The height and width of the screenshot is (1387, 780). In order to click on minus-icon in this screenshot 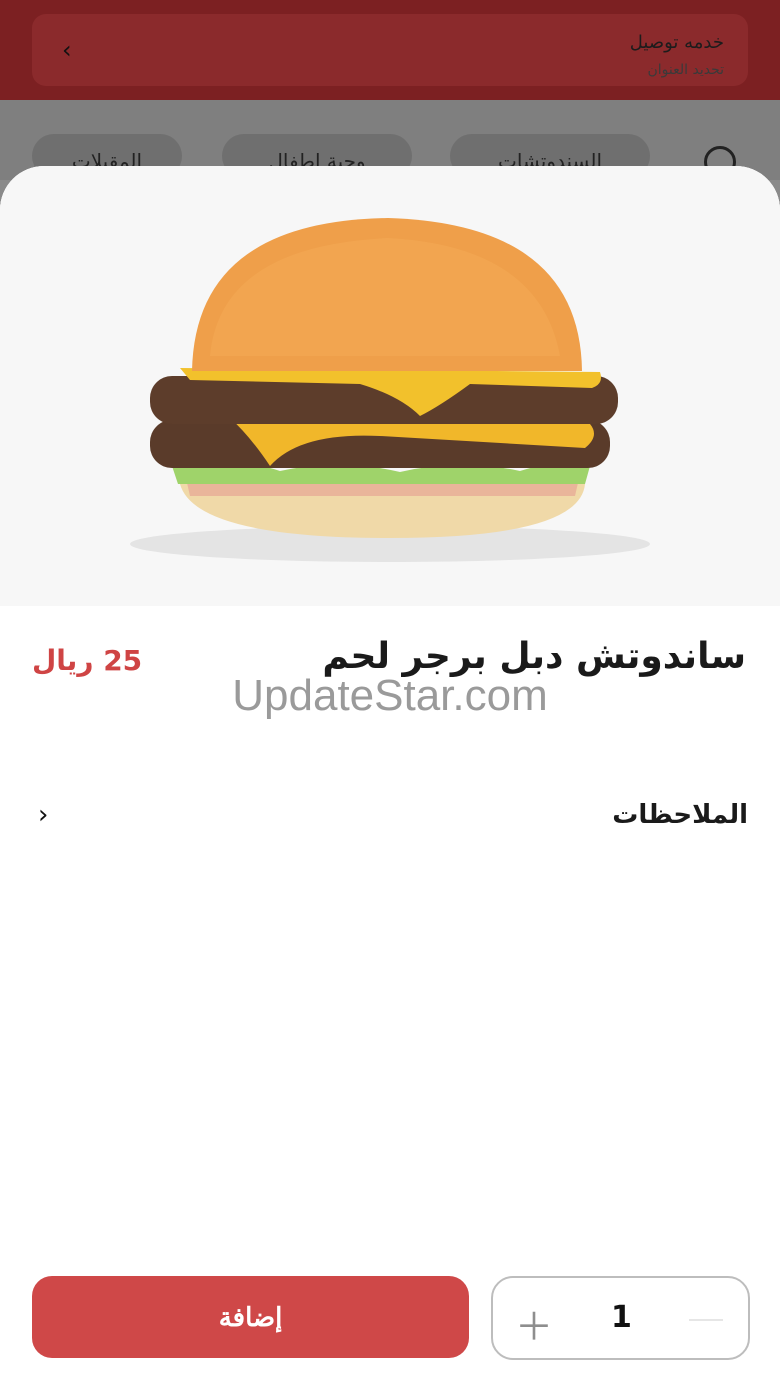, I will do `click(706, 1320)`.